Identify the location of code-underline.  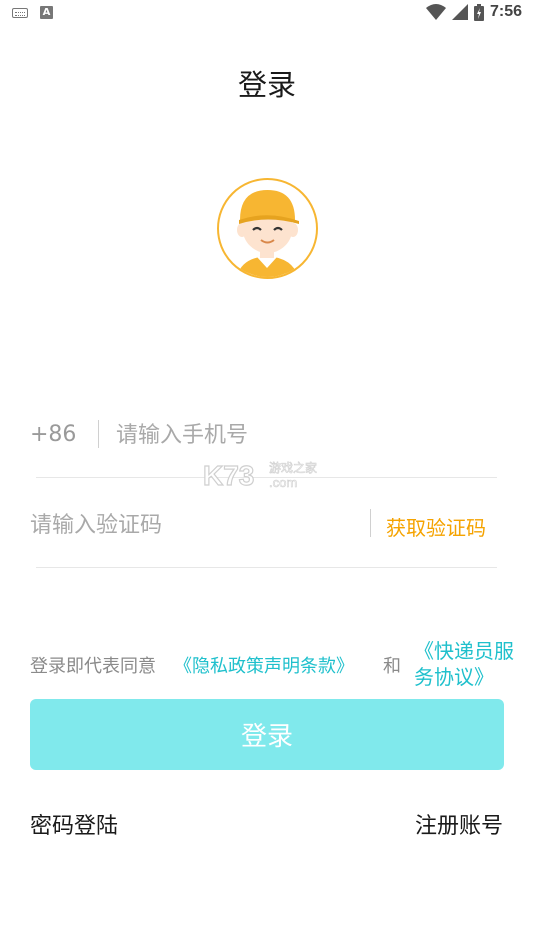
(266, 567).